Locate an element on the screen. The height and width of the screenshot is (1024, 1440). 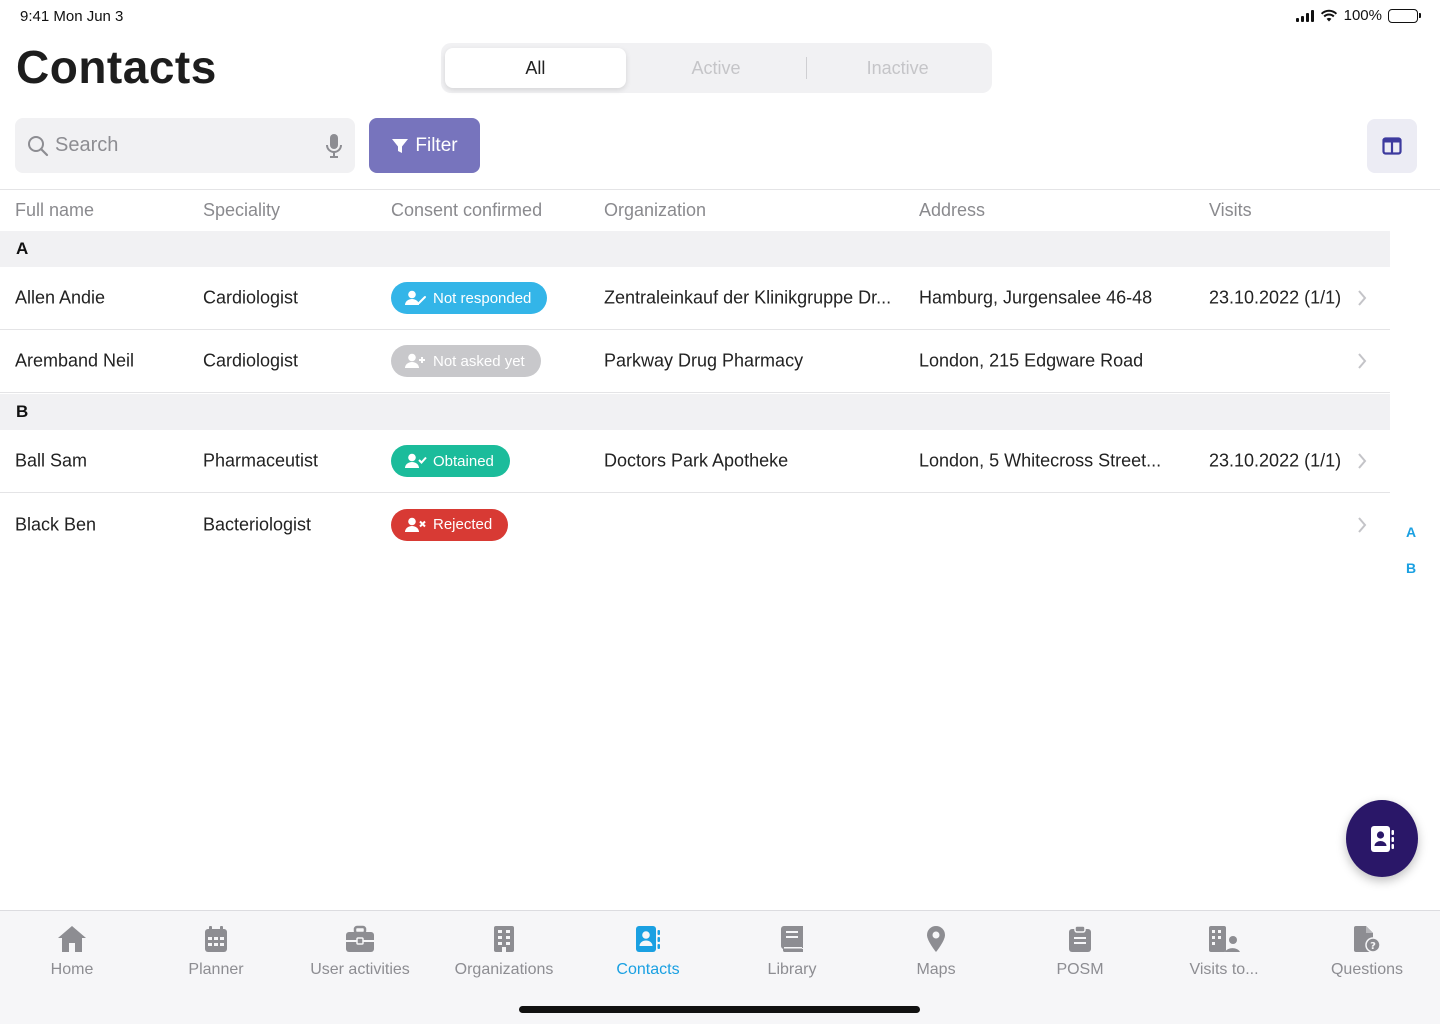
page-title: Contacts is located at coordinates (116, 67).